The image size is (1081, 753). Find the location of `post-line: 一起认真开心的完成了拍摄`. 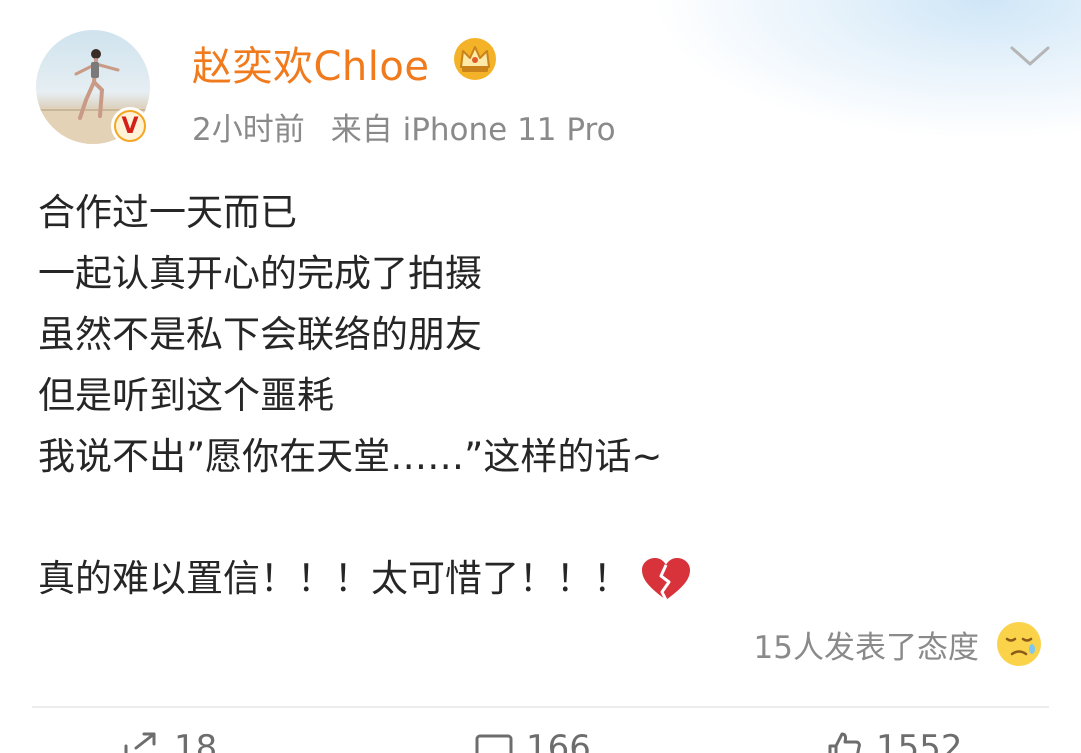

post-line: 一起认真开心的完成了拍摄 is located at coordinates (260, 273).